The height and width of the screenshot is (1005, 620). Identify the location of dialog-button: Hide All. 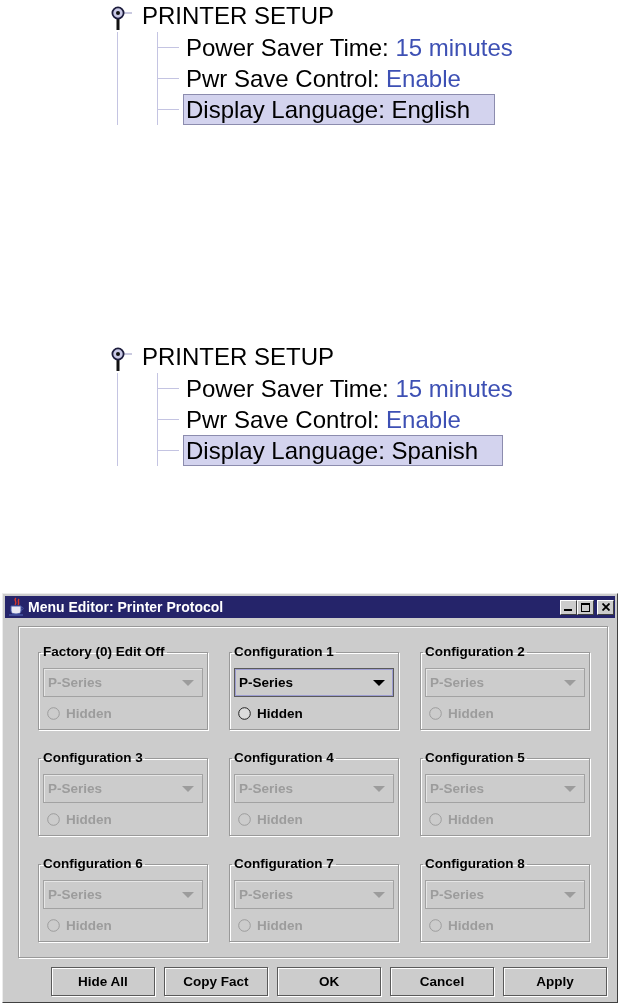
(103, 981).